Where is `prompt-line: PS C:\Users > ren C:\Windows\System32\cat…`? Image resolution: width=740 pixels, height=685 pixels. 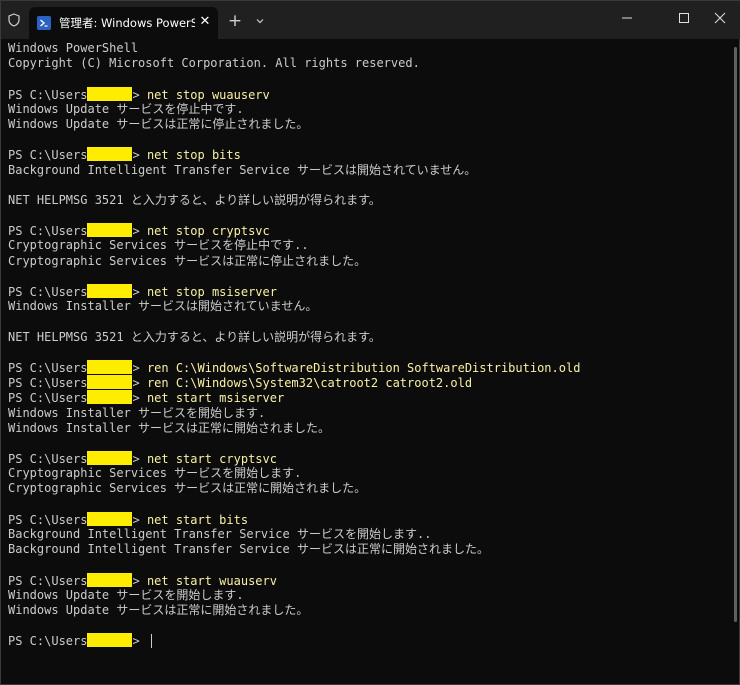
prompt-line: PS C:\Users > ren C:\Windows\System32\cat… is located at coordinates (358, 382).